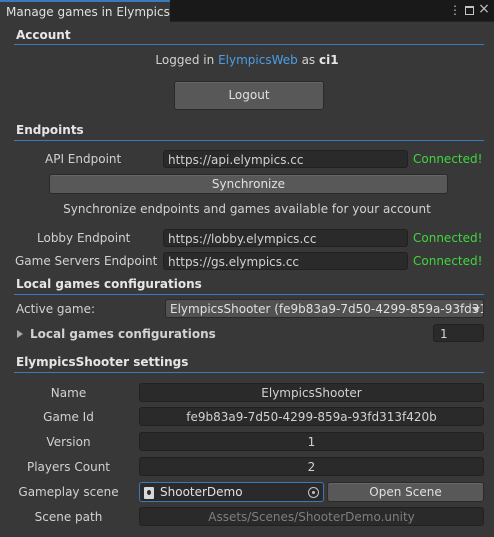  I want to click on scene-path-input: Assets/Scenes/ShooterDemo.unity, so click(311, 516).